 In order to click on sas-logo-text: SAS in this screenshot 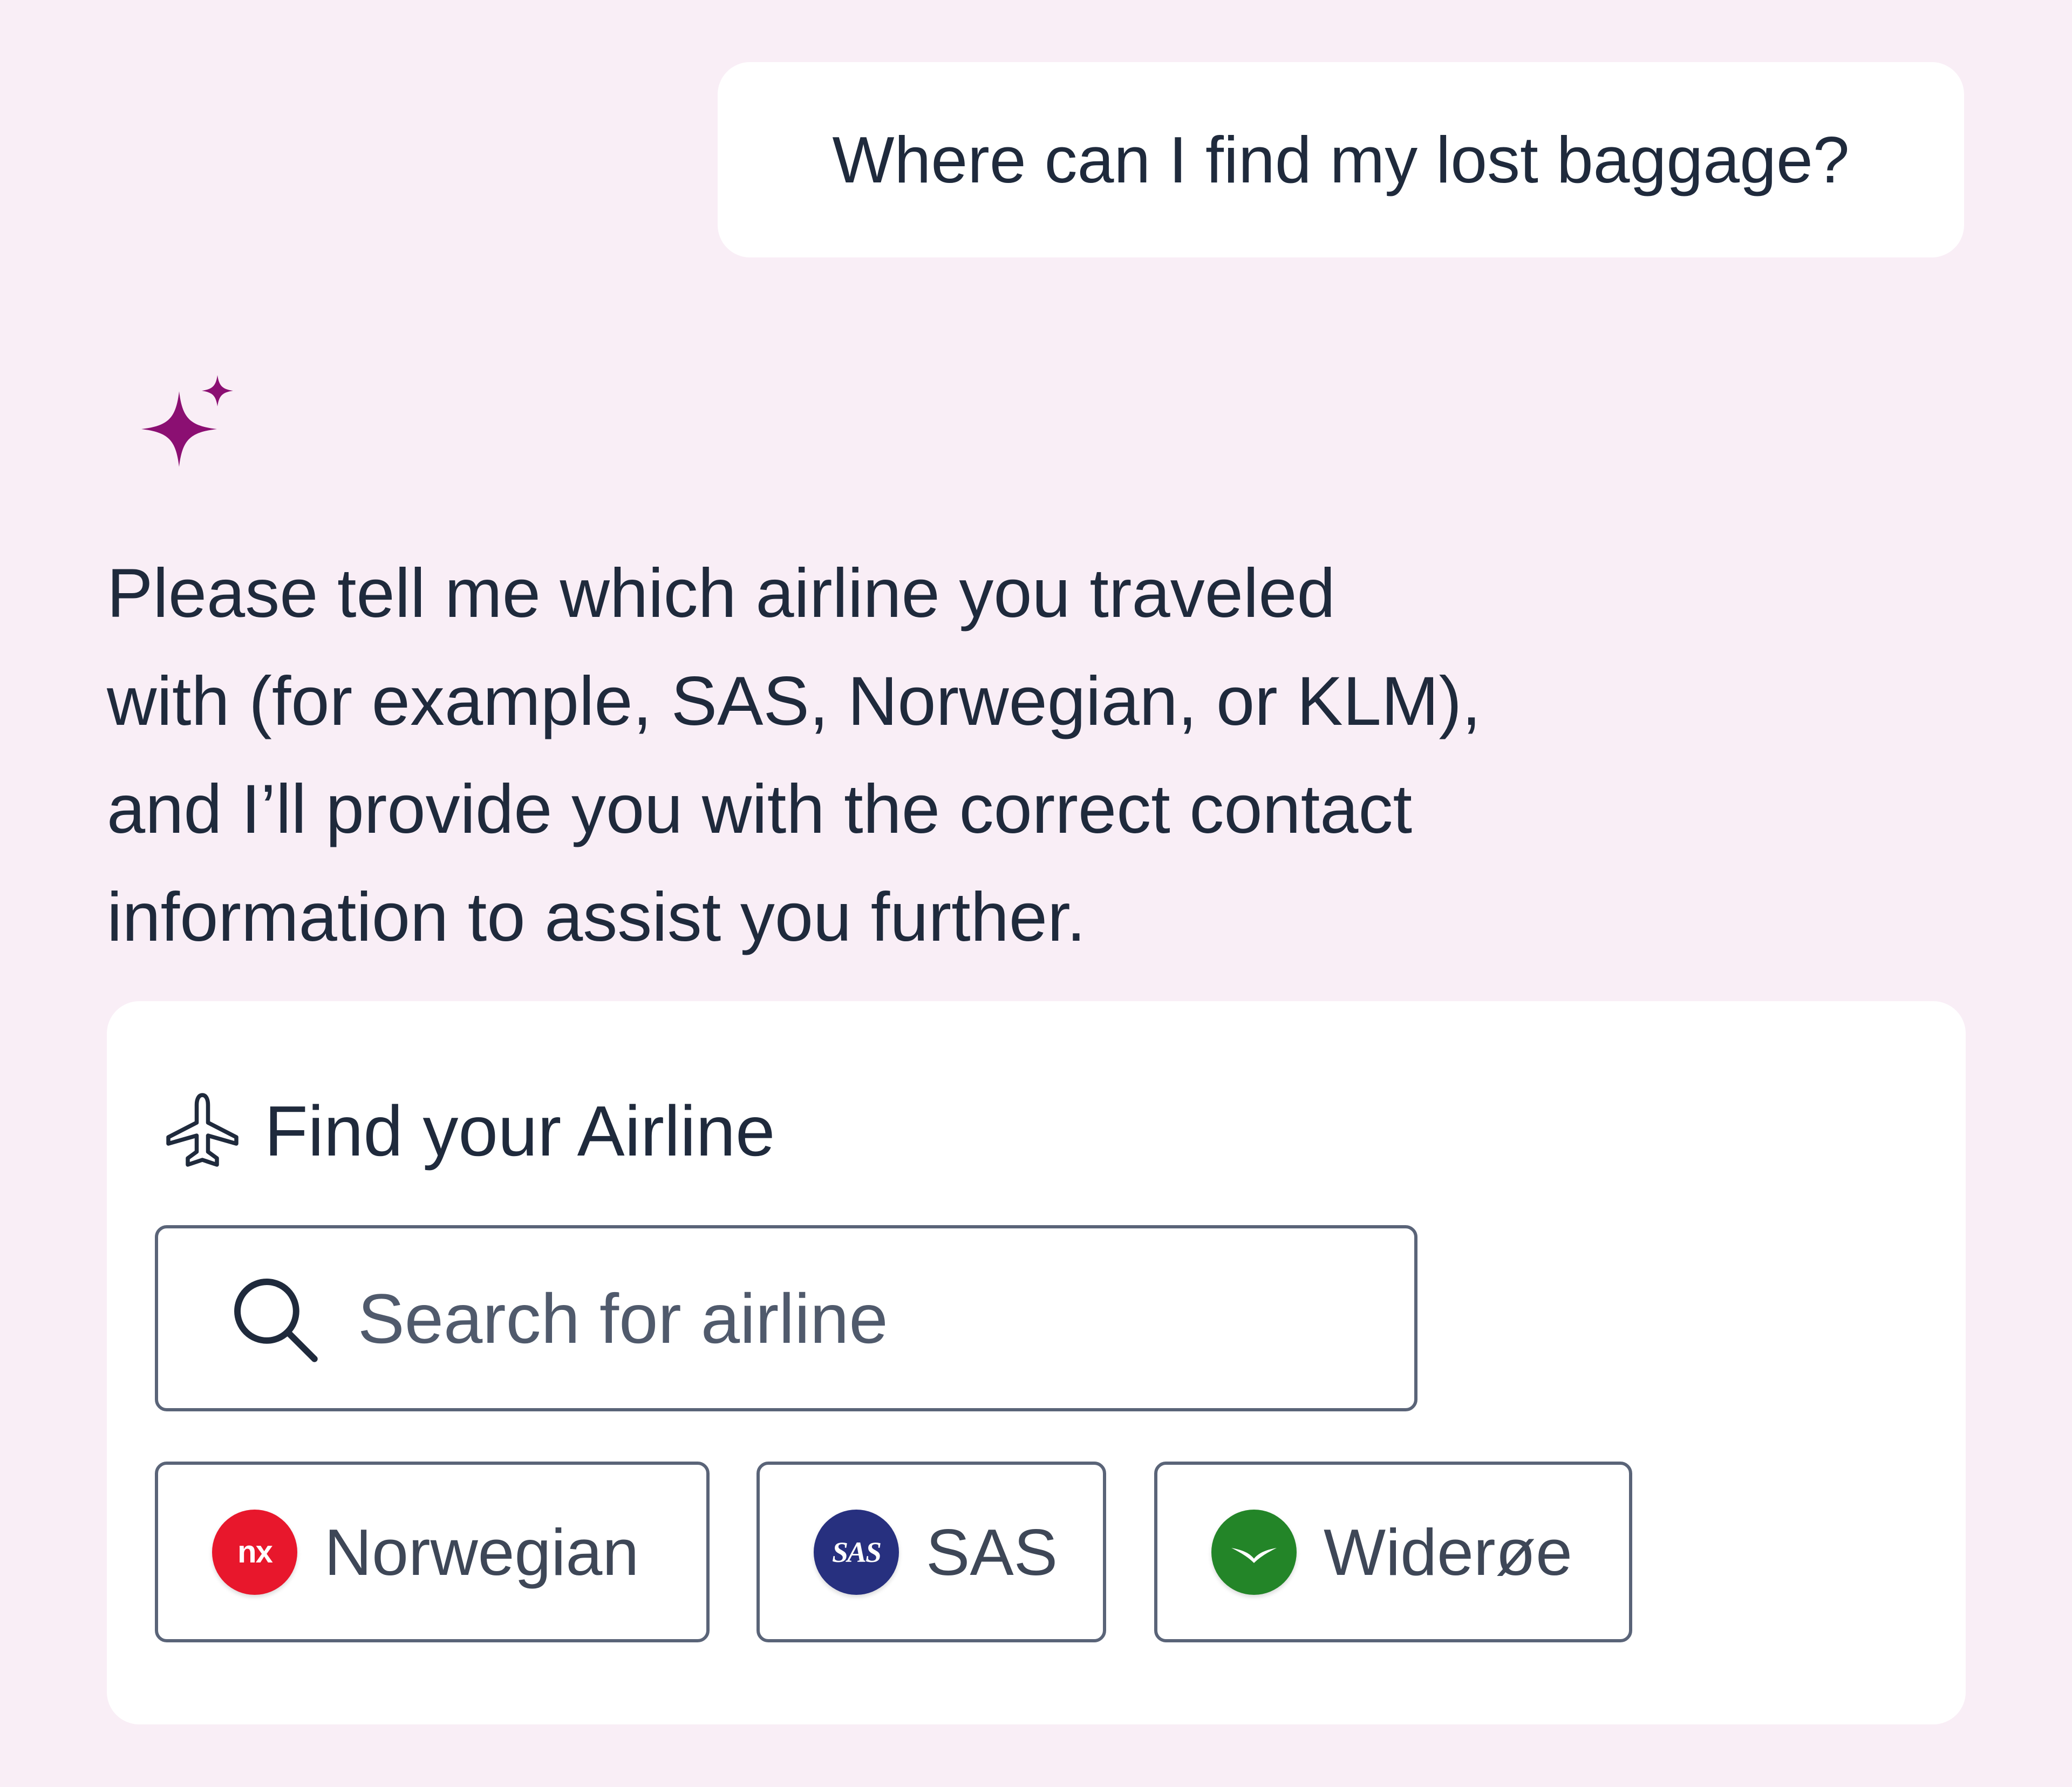, I will do `click(856, 1551)`.